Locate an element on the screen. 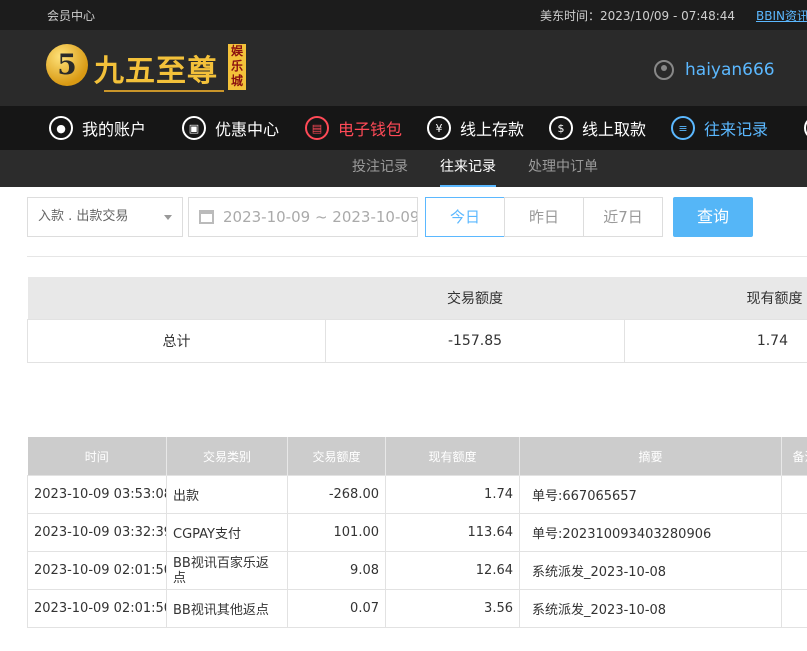 The height and width of the screenshot is (651, 807). transaction-type-select: 入款 . 出款交易 is located at coordinates (105, 217).